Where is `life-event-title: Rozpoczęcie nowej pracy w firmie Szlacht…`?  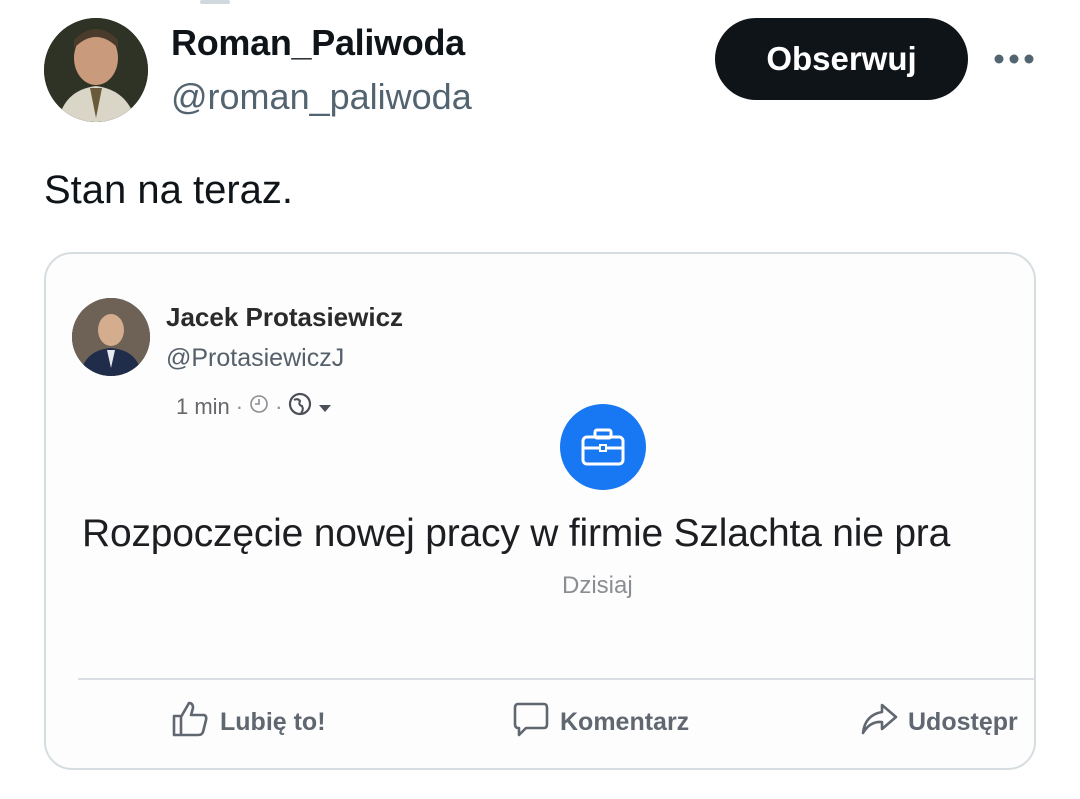
life-event-title: Rozpoczęcie nowej pracy w firmie Szlacht… is located at coordinates (516, 533).